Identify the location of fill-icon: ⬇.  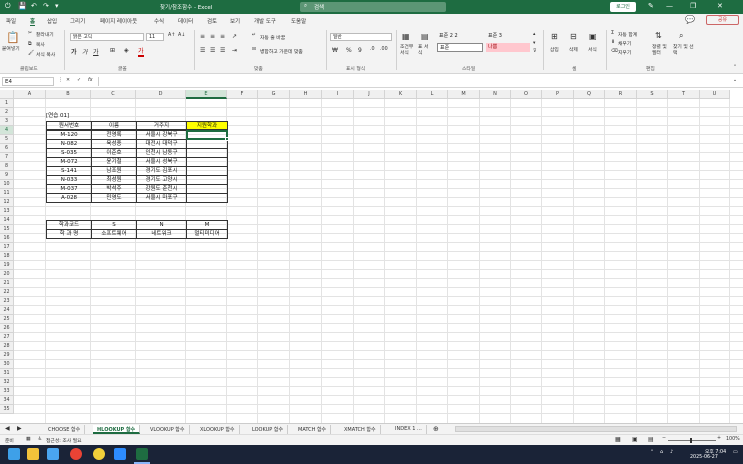
(613, 42).